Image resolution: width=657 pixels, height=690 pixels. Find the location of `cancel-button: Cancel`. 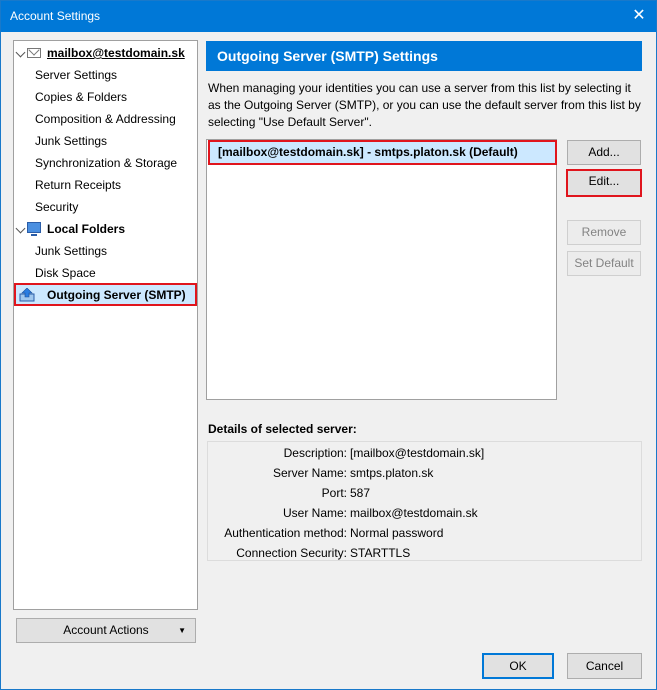

cancel-button: Cancel is located at coordinates (604, 666).